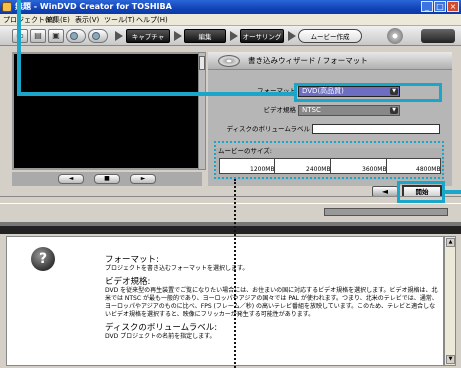 The height and width of the screenshot is (368, 461). I want to click on title-bar: 無題 - WinDVD Creator for TOSHIBA _ □ ×, so click(230, 7).